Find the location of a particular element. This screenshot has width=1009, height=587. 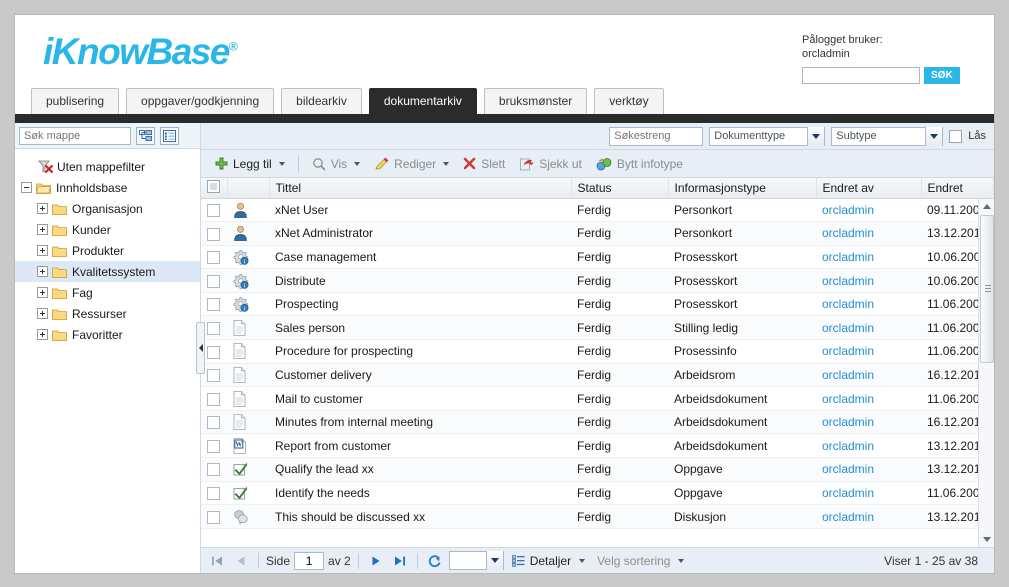

column-header-informasjonstype: Informasjonstype is located at coordinates (742, 188).